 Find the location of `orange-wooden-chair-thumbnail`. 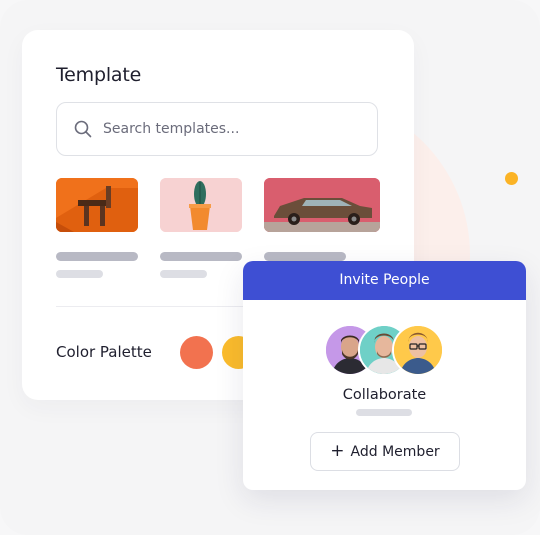

orange-wooden-chair-thumbnail is located at coordinates (97, 205).